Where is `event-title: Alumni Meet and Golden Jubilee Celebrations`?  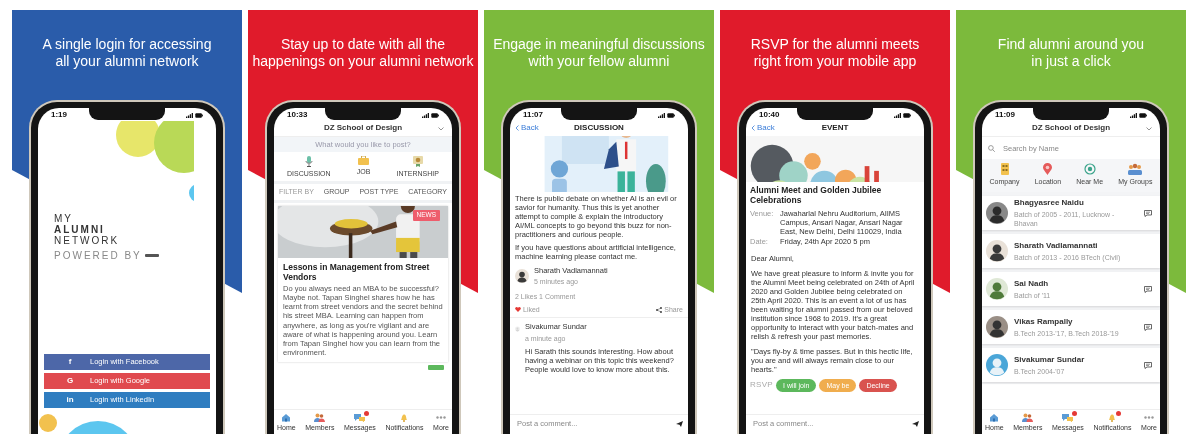
event-title: Alumni Meet and Golden Jubilee Celebrations is located at coordinates (816, 195).